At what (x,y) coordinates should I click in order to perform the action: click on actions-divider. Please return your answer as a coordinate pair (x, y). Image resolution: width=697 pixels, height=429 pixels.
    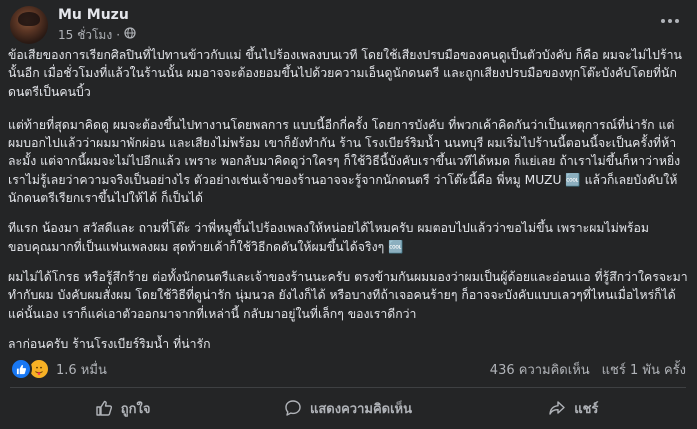
    Looking at the image, I should click on (348, 387).